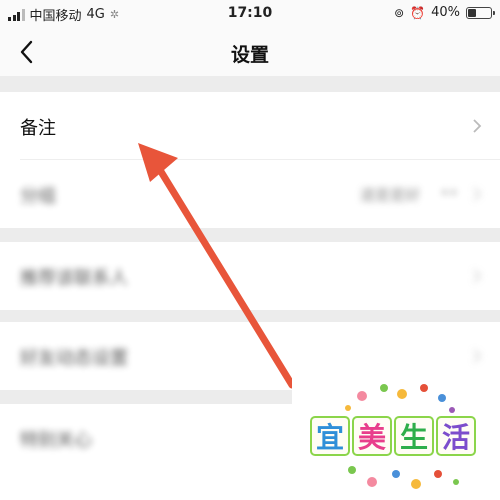 This screenshot has height=500, width=500. I want to click on status-bar: 中国移动 4G ✲ 17:10 ⊚ ⏰ 40%, so click(250, 14).